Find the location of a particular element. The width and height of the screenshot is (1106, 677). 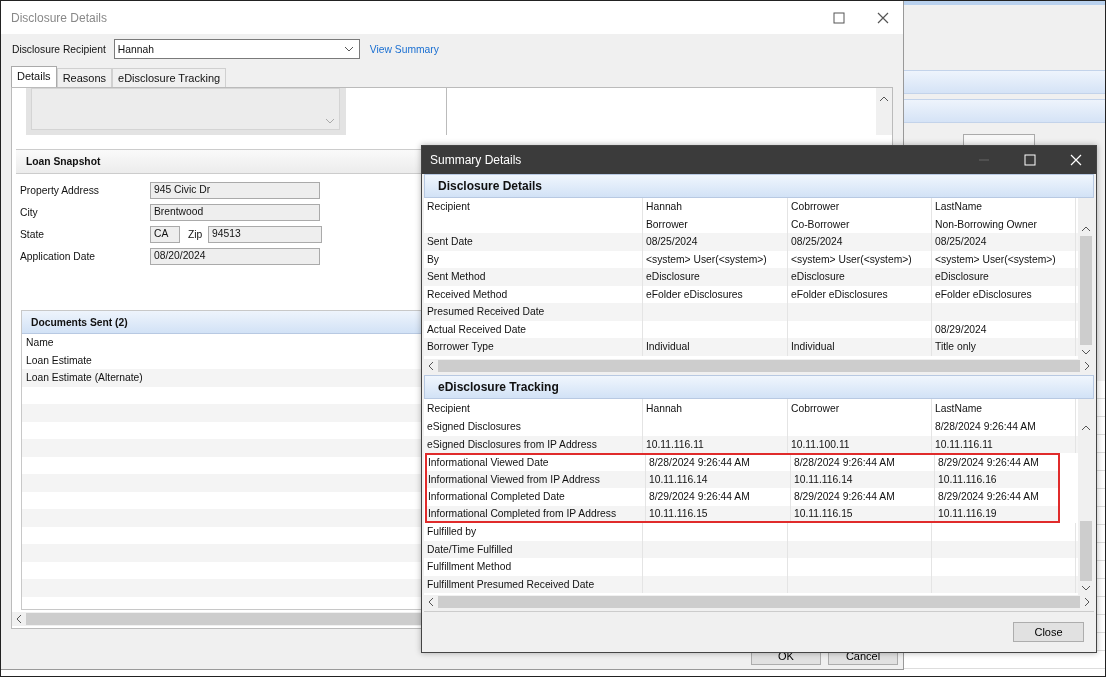

column-header: Name is located at coordinates (40, 343).